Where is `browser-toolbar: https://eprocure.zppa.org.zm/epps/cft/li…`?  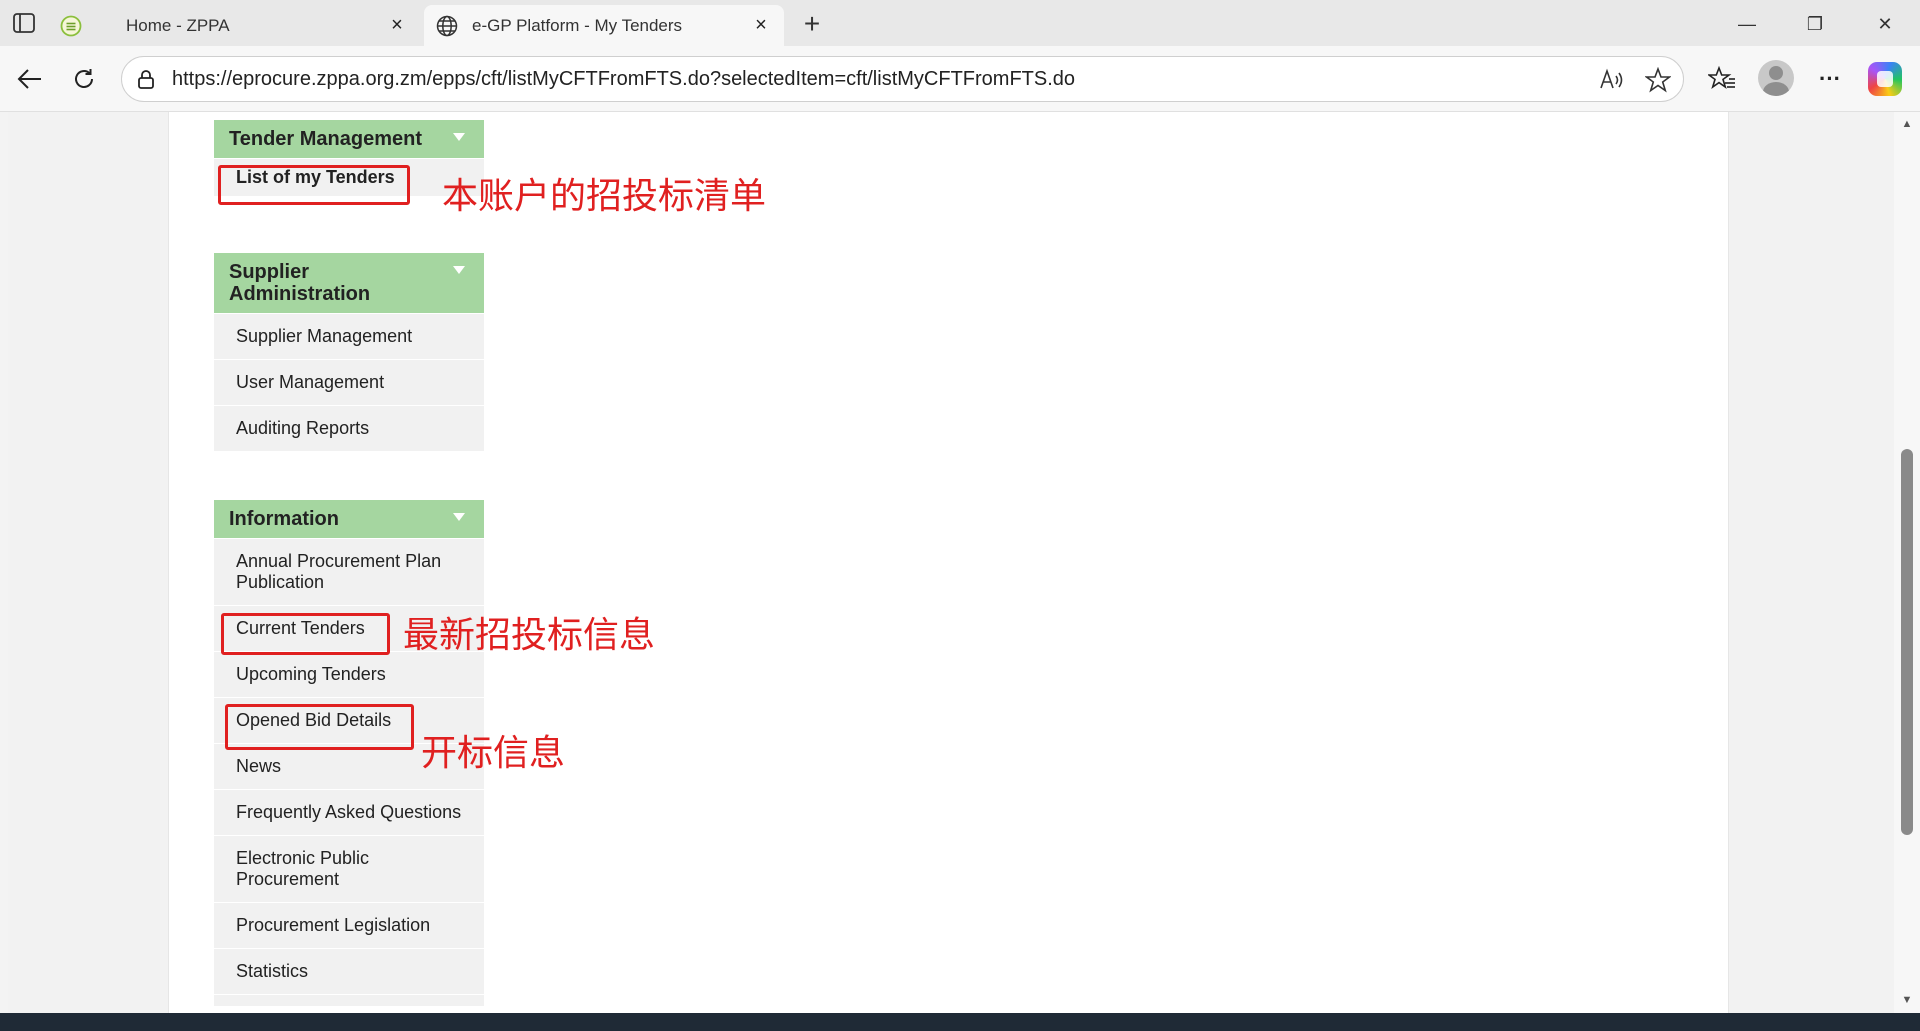 browser-toolbar: https://eprocure.zppa.org.zm/epps/cft/li… is located at coordinates (960, 79).